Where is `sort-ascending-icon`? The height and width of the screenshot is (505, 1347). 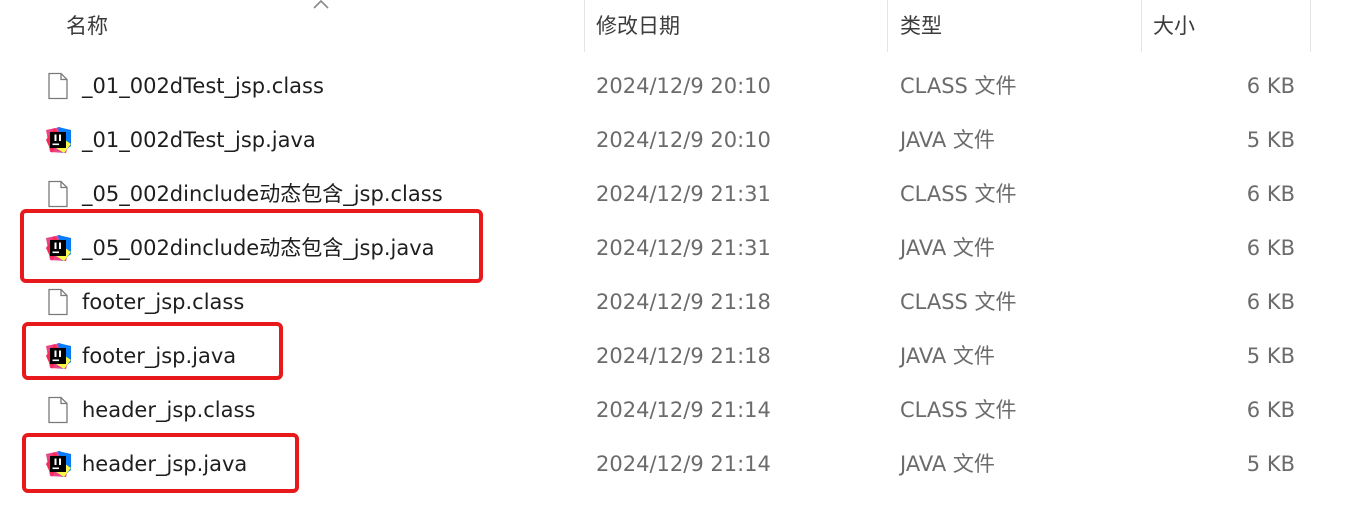
sort-ascending-icon is located at coordinates (321, 4).